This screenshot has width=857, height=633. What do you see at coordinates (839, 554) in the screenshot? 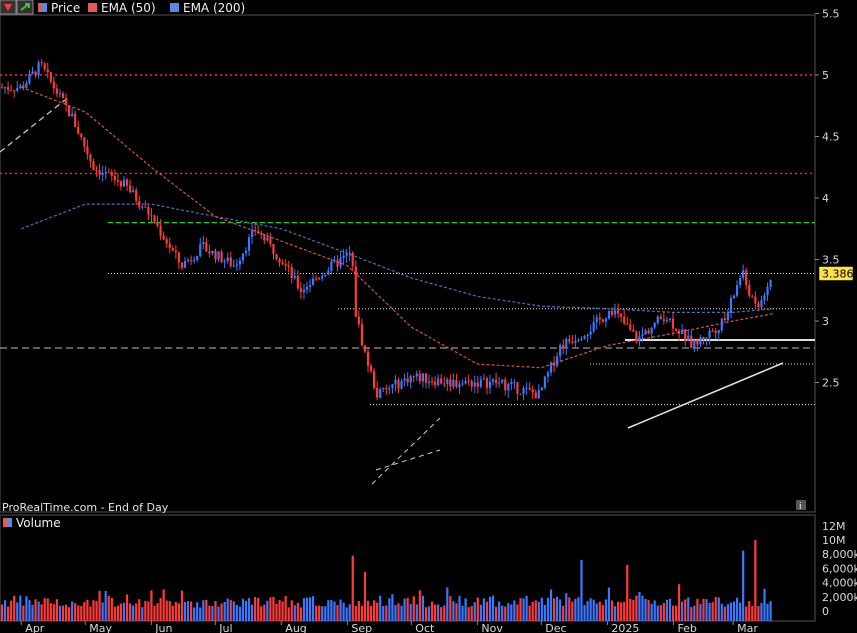
I see `volume-tick-label: 8,000k` at bounding box center [839, 554].